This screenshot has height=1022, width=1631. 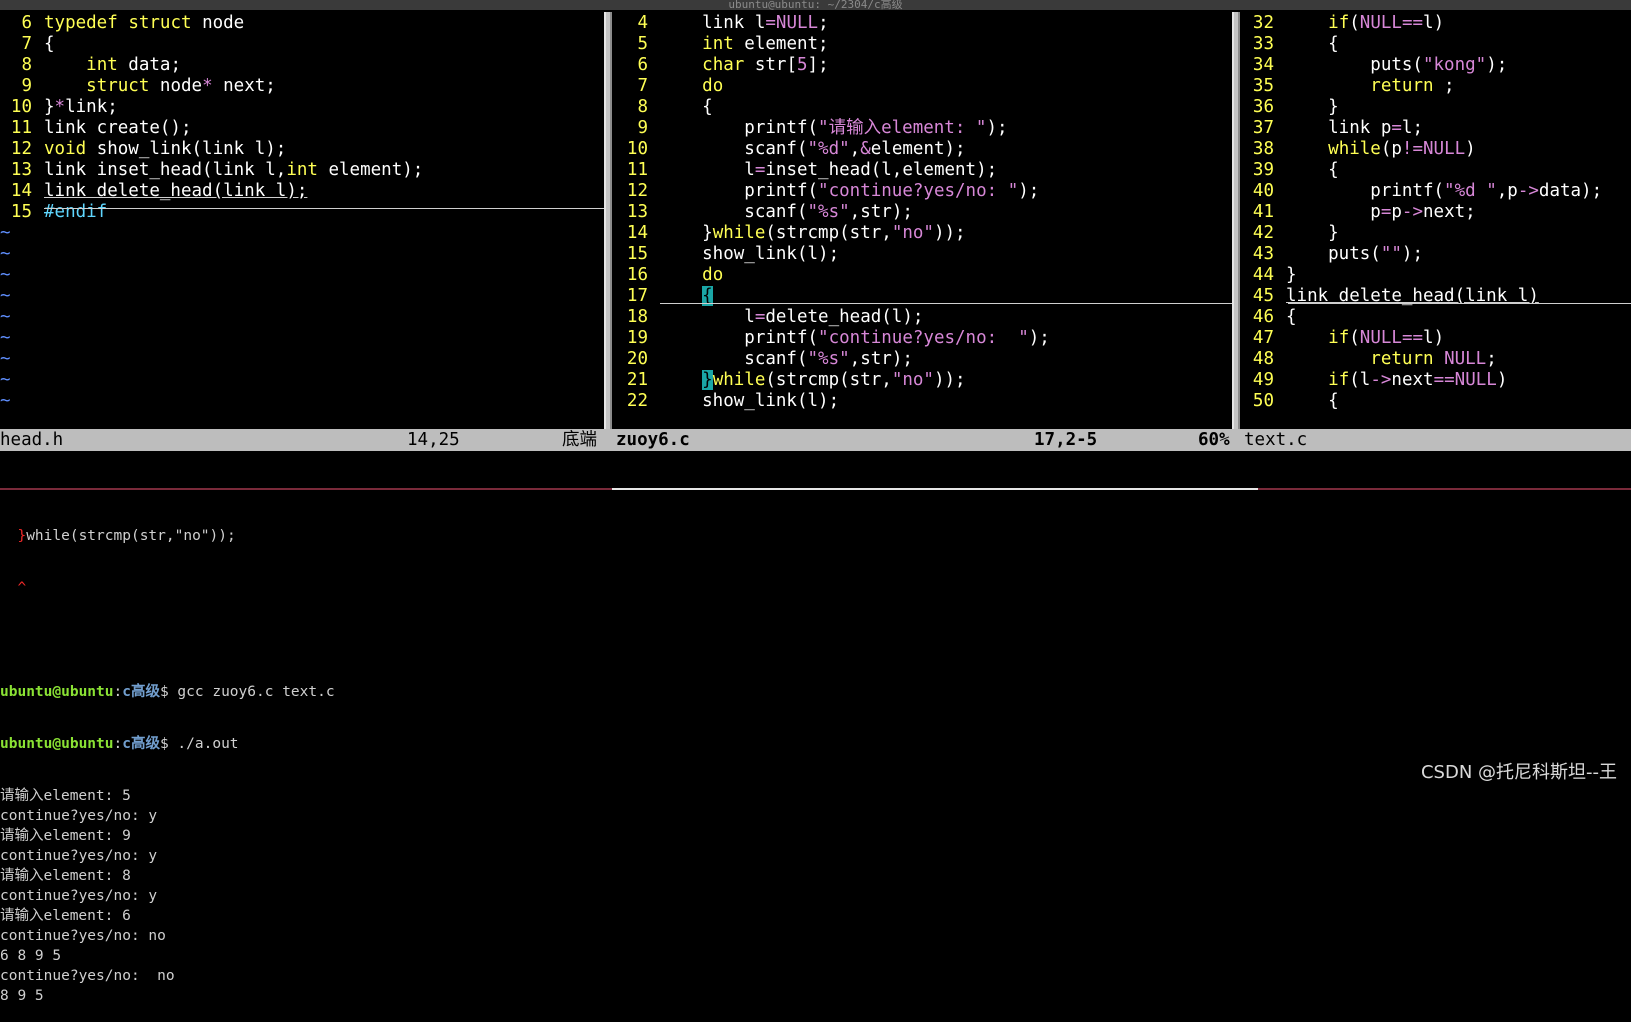 I want to click on code-line: 6 typedef struct node, so click(x=122, y=23).